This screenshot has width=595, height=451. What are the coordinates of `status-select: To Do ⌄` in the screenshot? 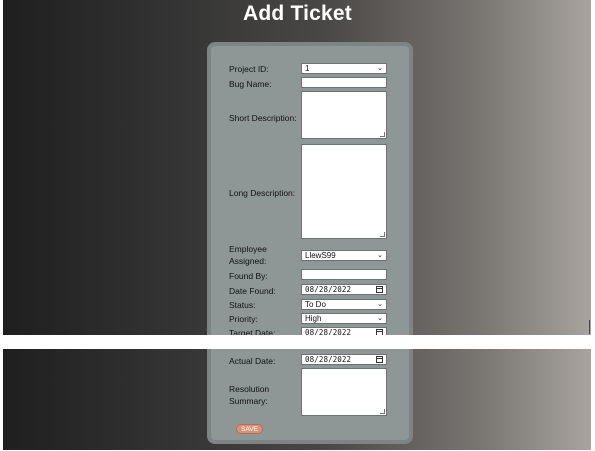 It's located at (344, 304).